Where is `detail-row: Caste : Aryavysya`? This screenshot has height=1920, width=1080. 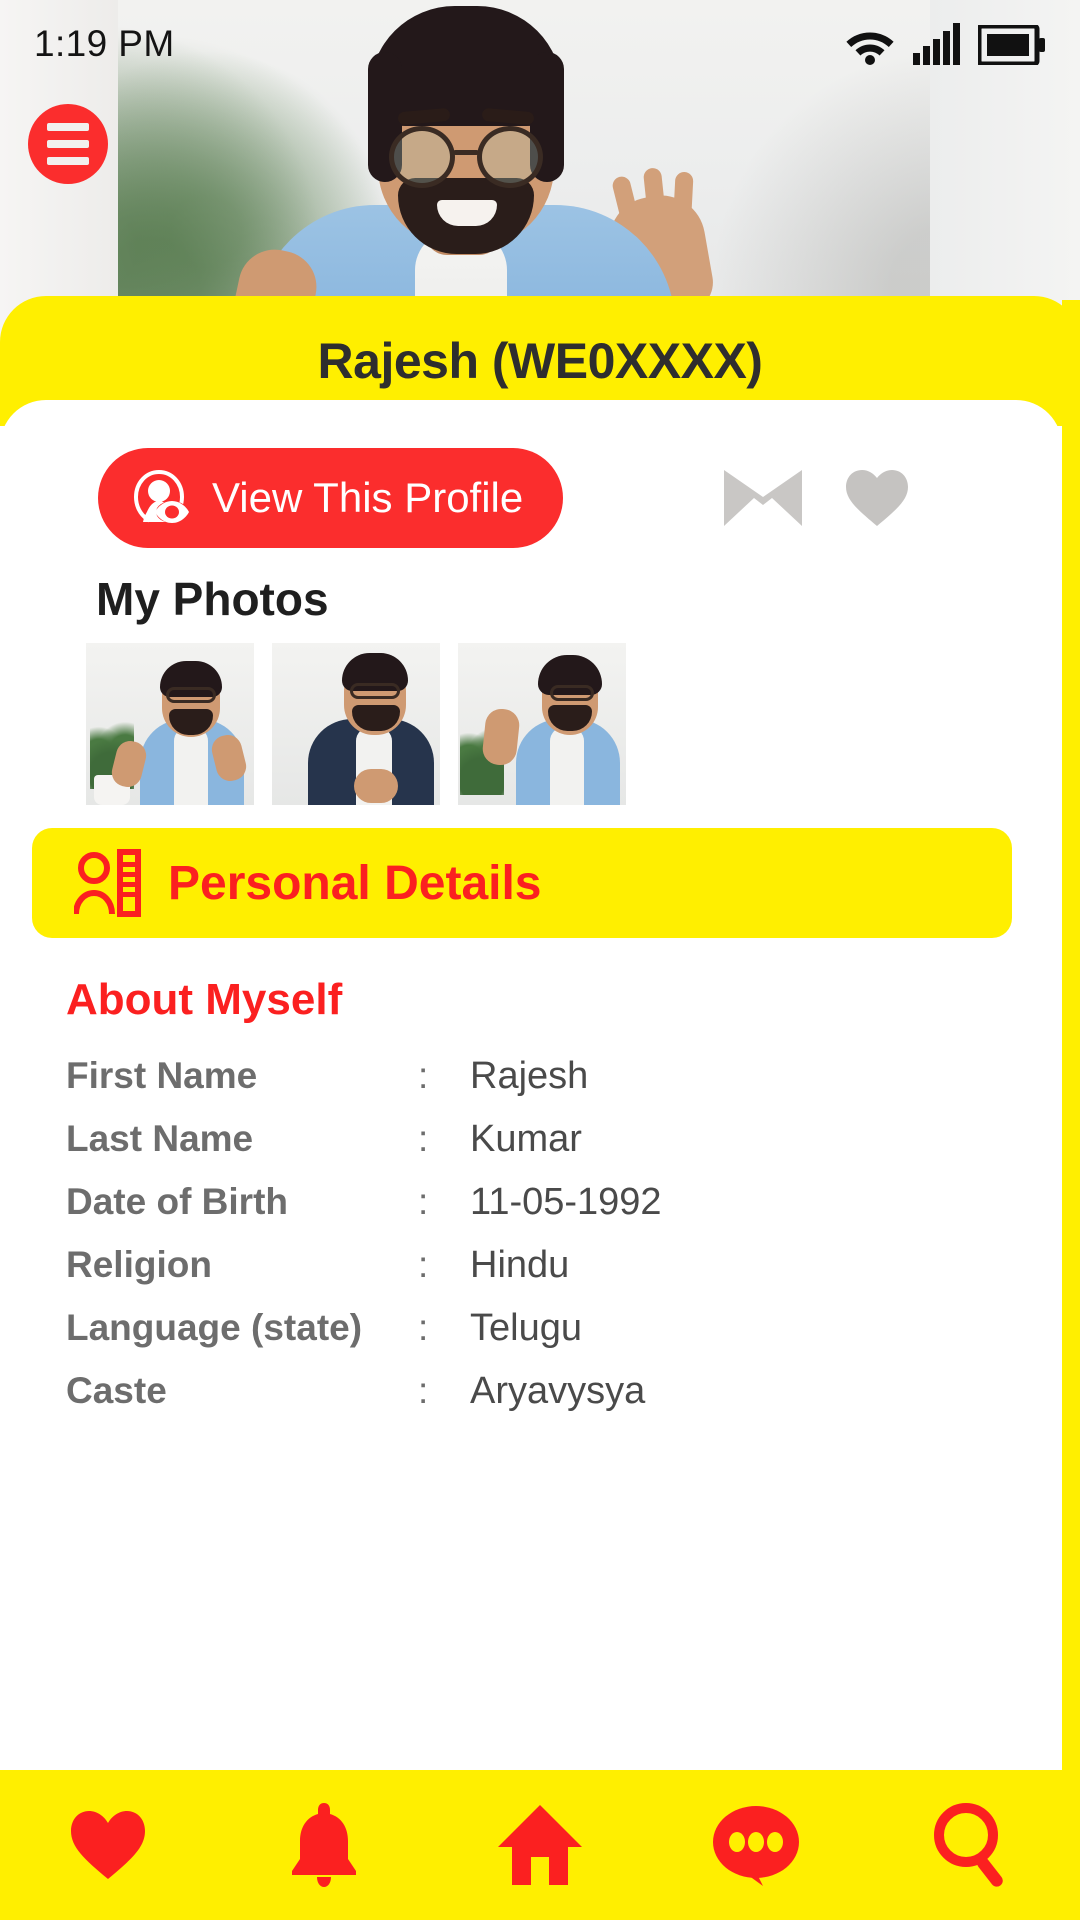
detail-row: Caste : Aryavysya is located at coordinates (516, 1401).